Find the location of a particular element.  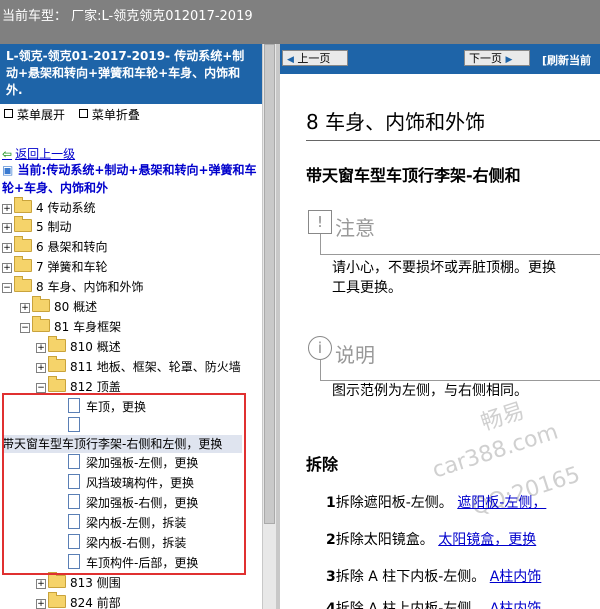

tree-item-label: 6 悬架和转向 is located at coordinates (72, 247).